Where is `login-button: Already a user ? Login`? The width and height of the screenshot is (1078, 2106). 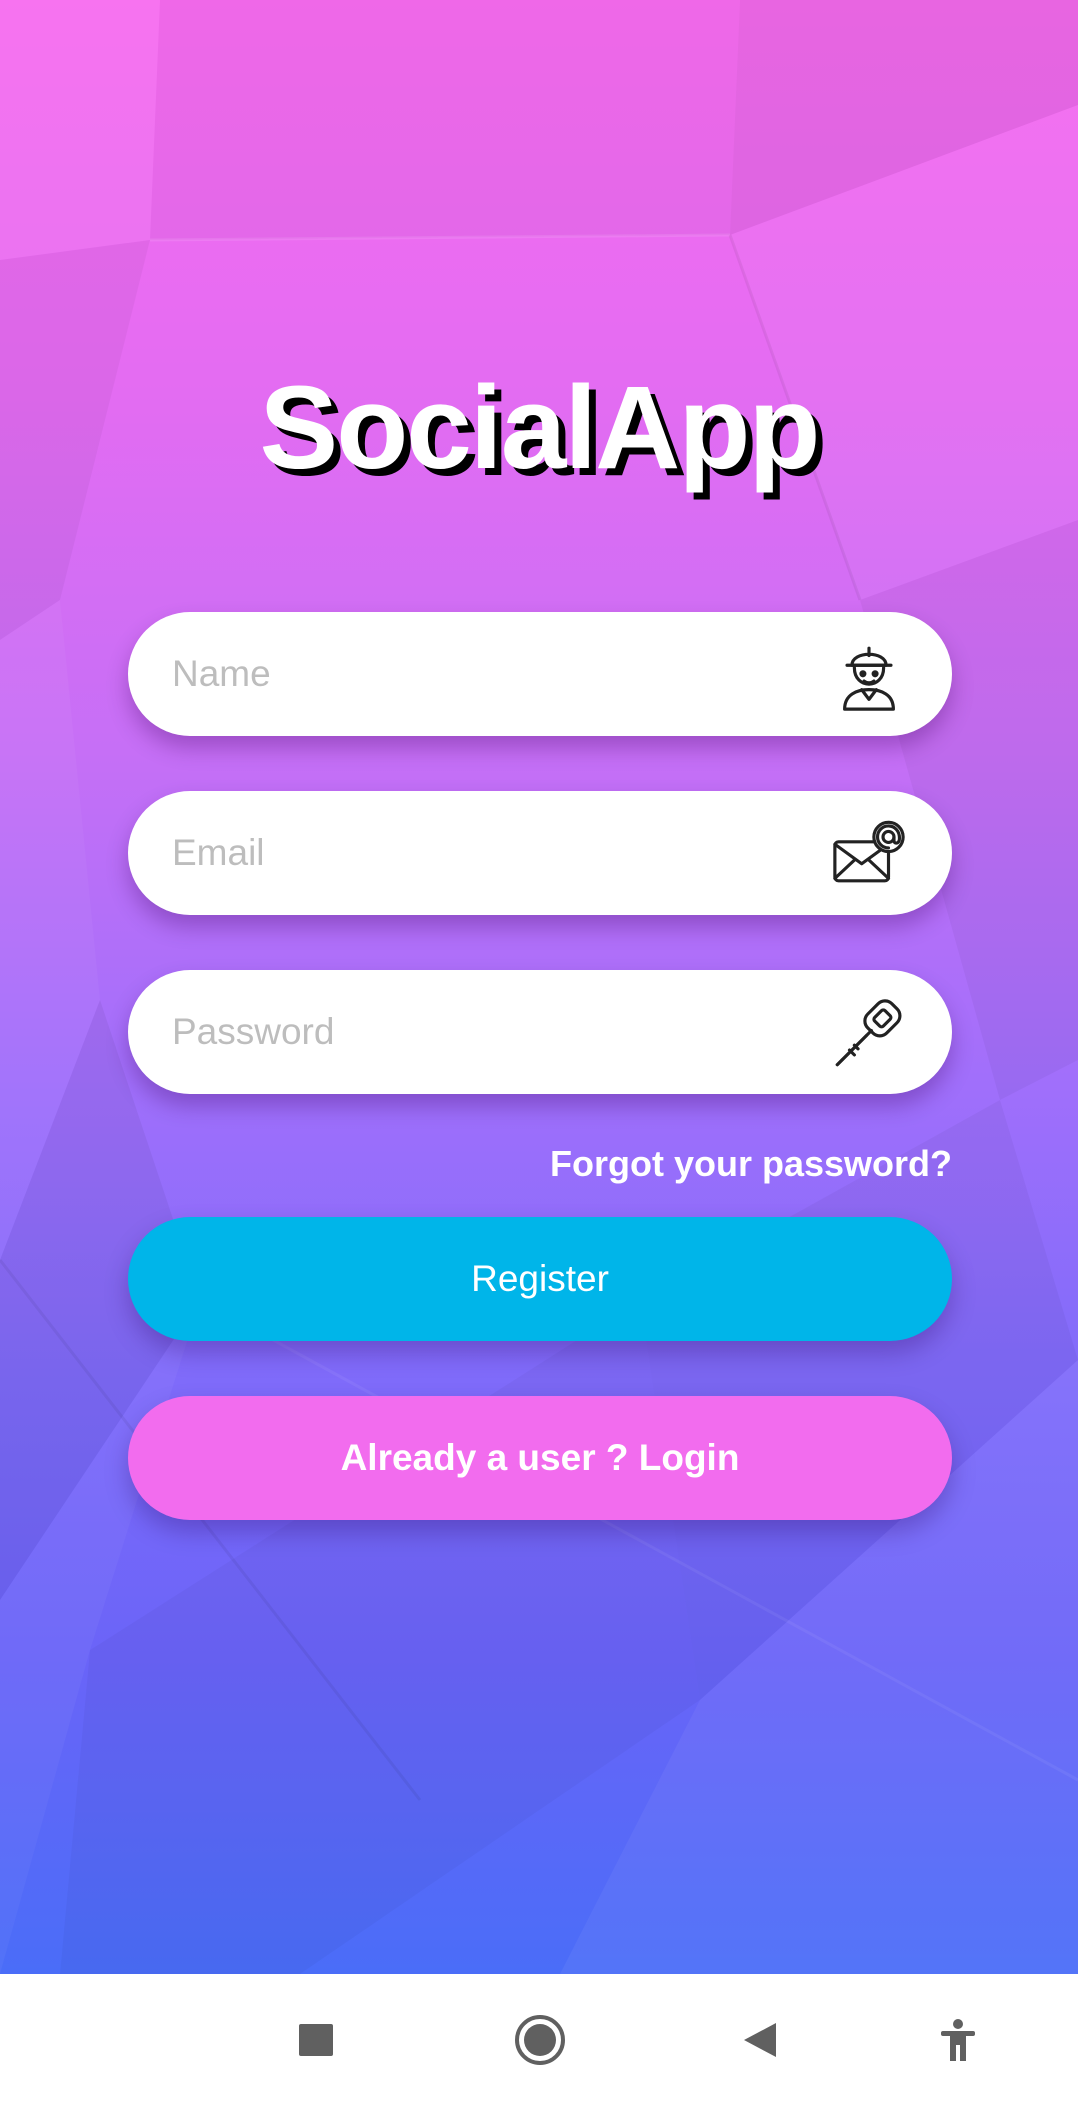 login-button: Already a user ? Login is located at coordinates (540, 1458).